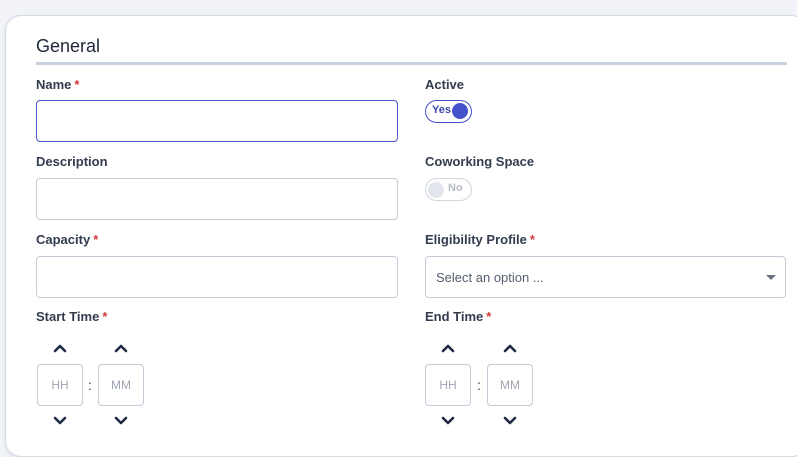 Image resolution: width=797 pixels, height=457 pixels. I want to click on end-minute-decrement, so click(510, 421).